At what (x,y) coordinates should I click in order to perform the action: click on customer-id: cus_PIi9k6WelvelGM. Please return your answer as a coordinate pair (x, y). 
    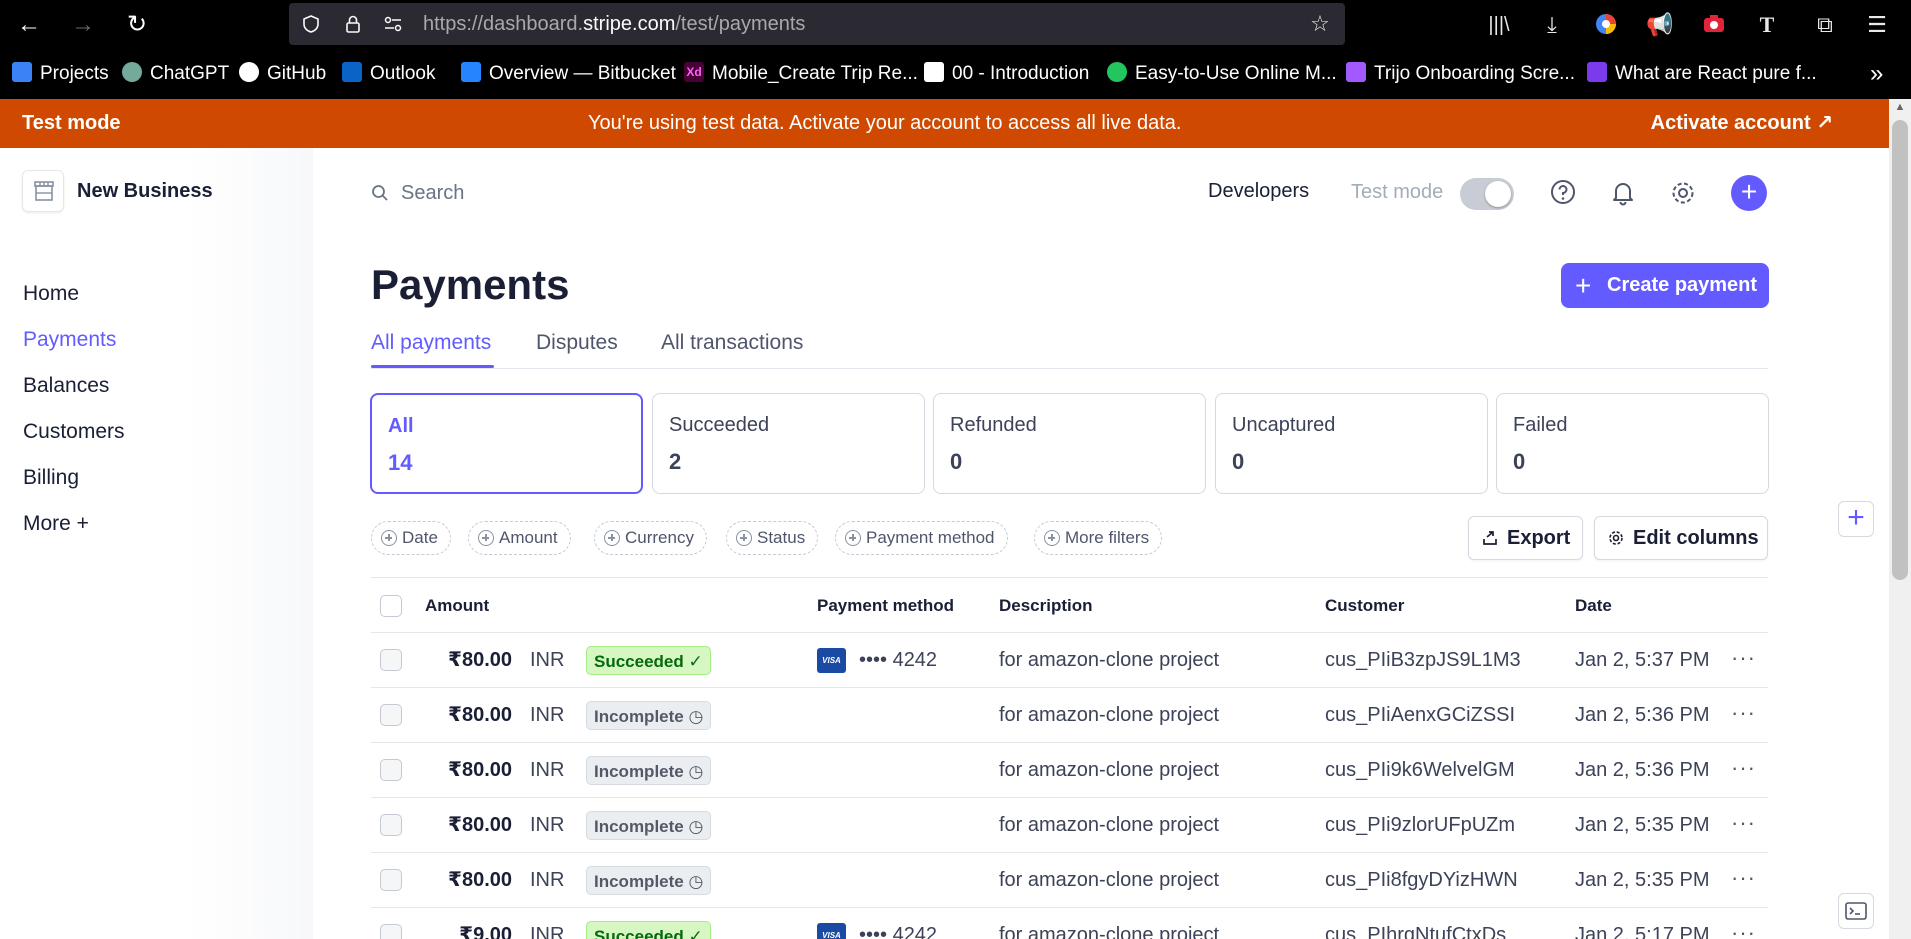
    Looking at the image, I should click on (1420, 770).